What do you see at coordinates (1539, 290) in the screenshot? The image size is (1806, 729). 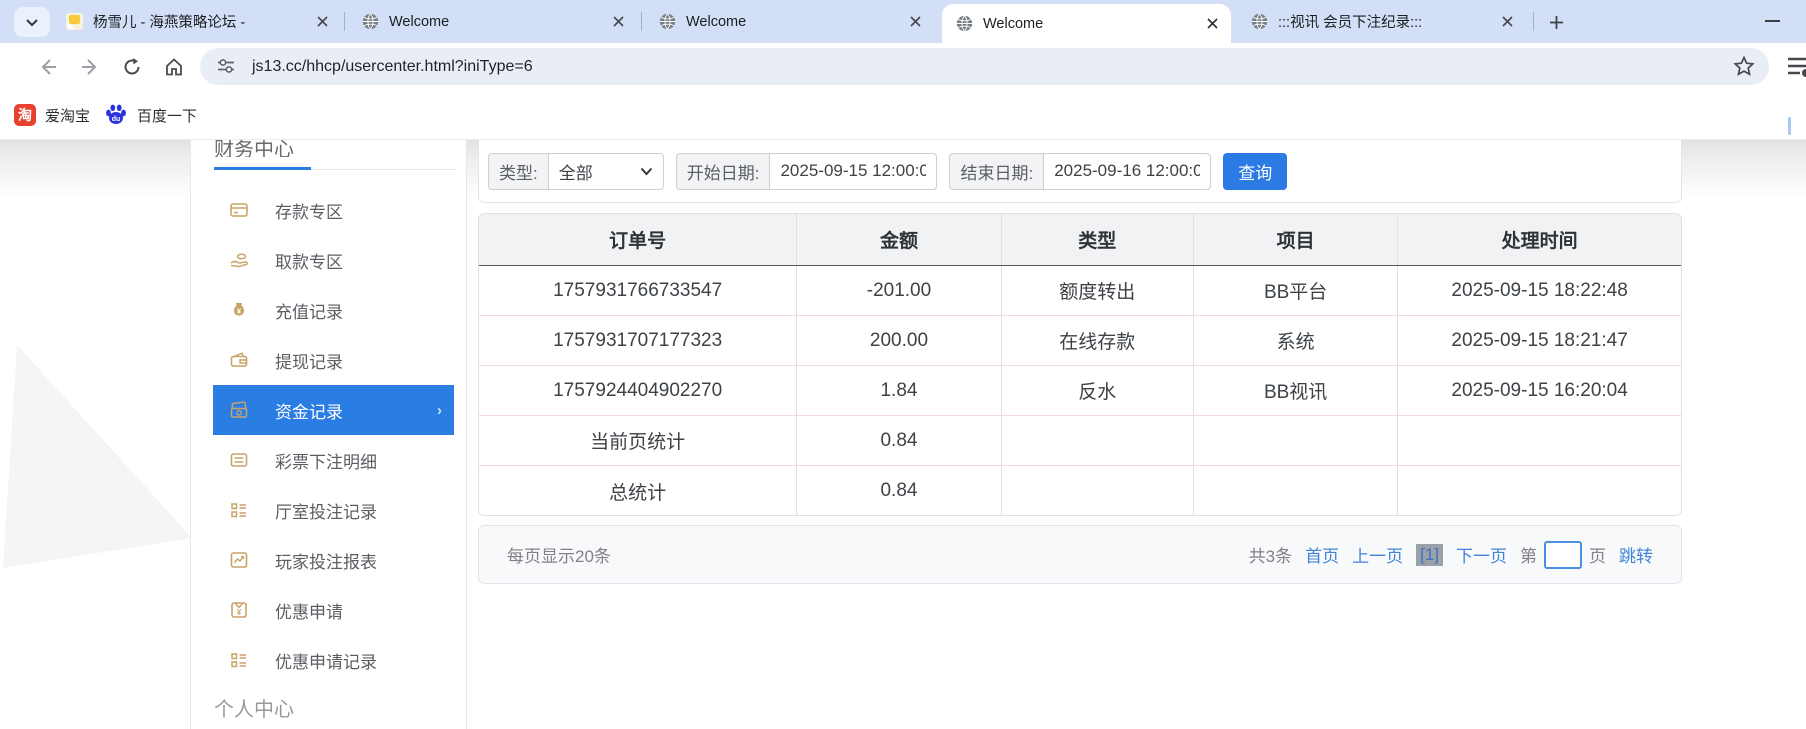 I see `time-cell: 2025-09-15 18:22:48` at bounding box center [1539, 290].